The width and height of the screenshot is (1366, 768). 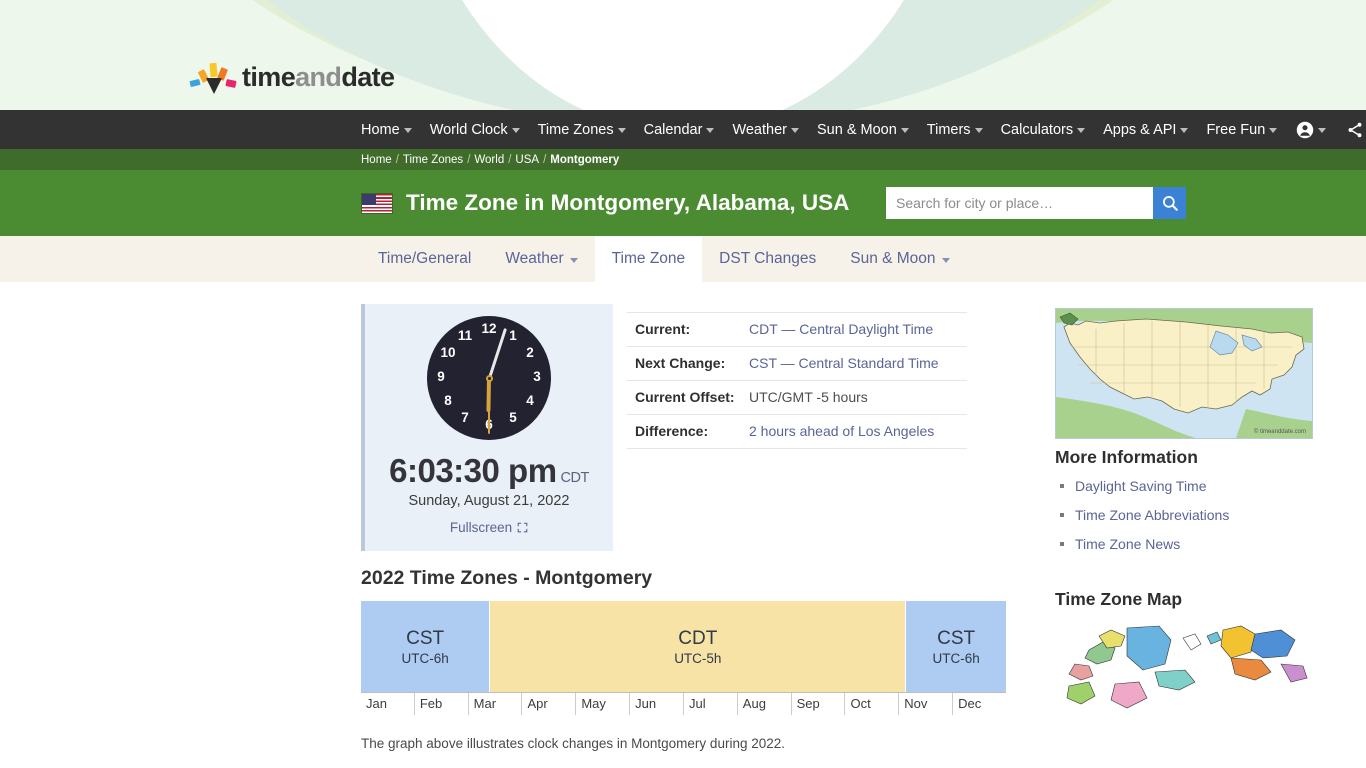 I want to click on tab-weather: Weather, so click(x=541, y=259).